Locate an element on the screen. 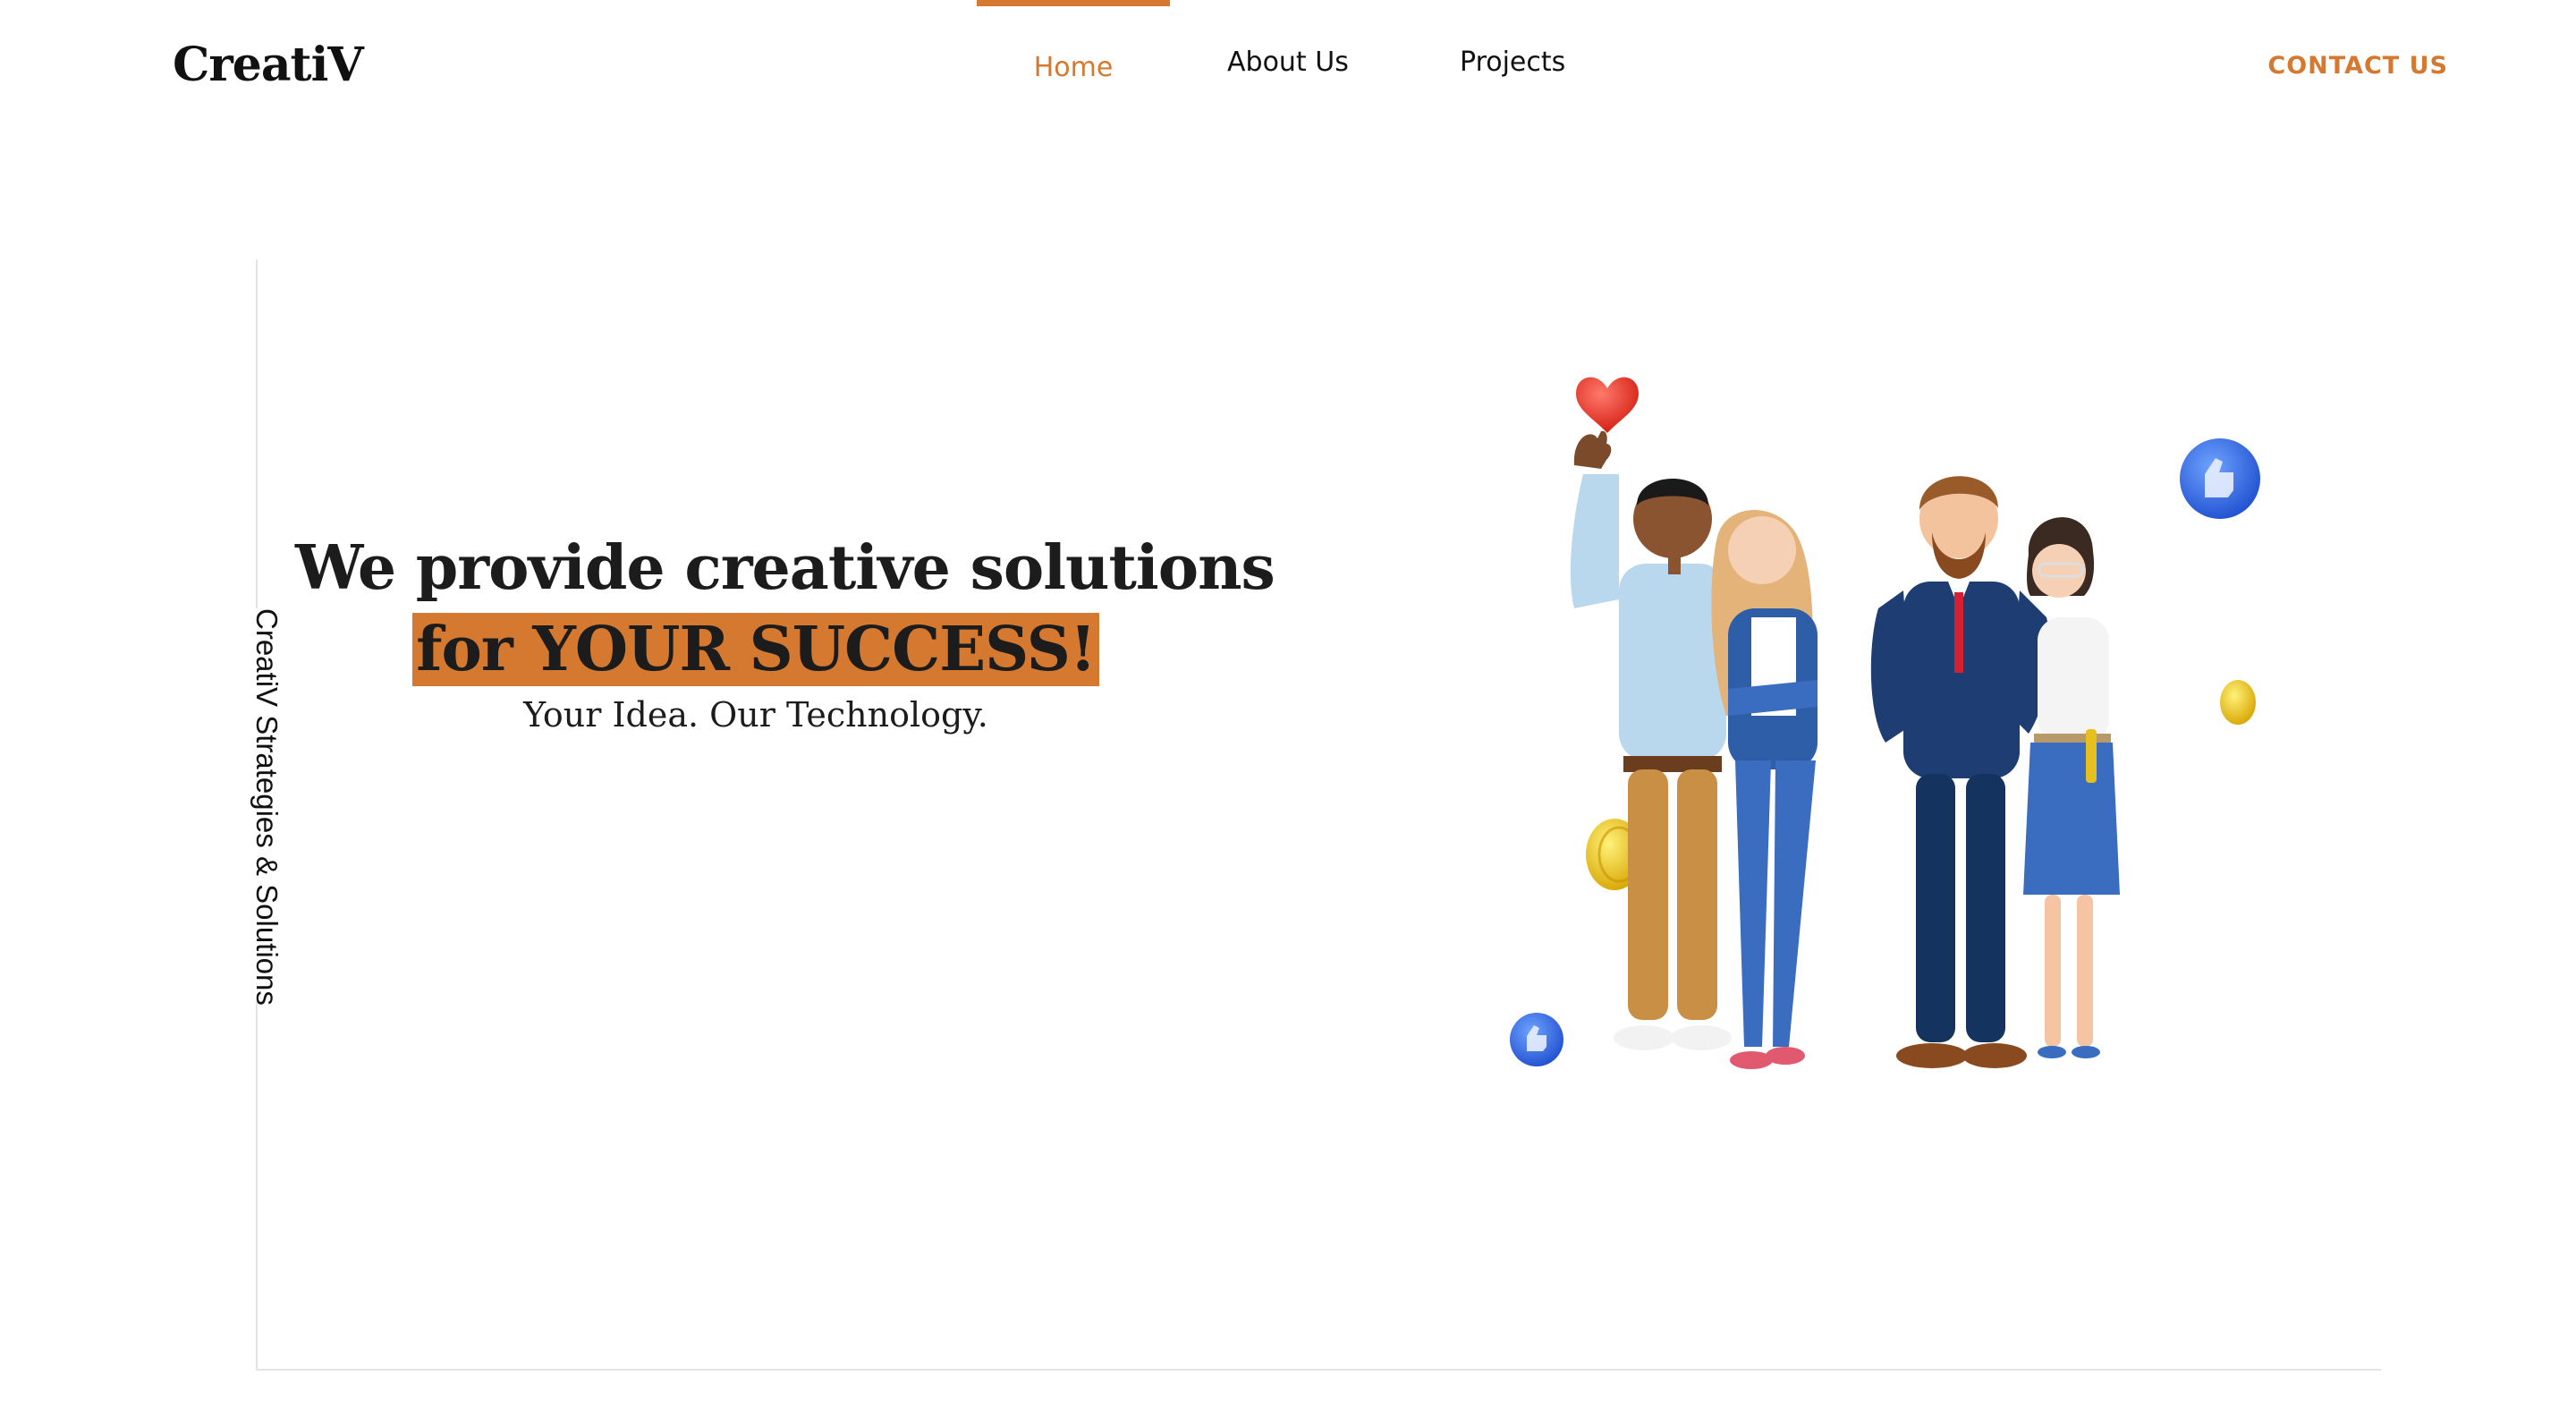  nav-home: Home is located at coordinates (1073, 63).